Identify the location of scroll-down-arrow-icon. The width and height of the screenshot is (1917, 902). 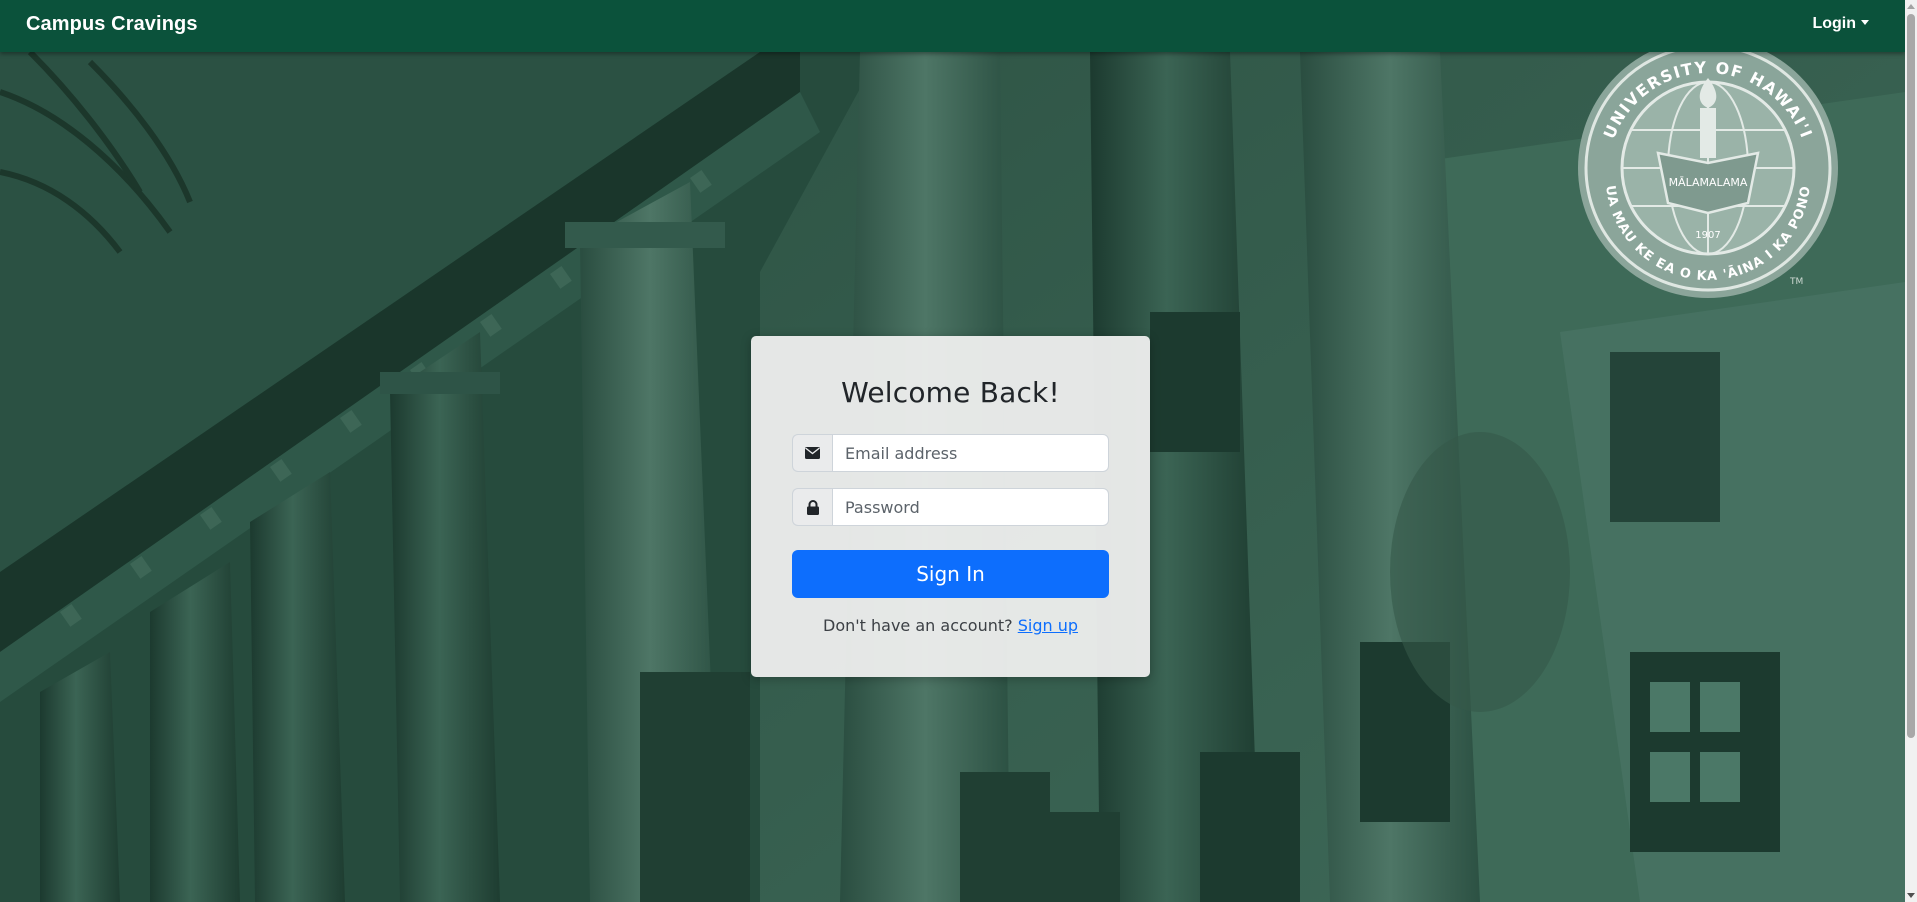
(1911, 895).